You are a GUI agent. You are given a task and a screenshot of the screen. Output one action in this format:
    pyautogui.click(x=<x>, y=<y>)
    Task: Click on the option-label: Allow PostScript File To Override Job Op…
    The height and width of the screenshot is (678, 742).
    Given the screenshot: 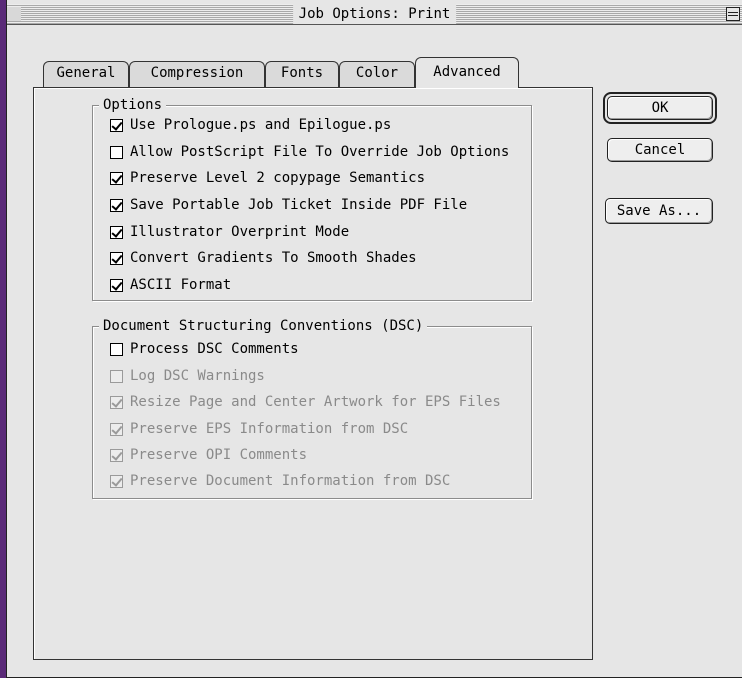 What is the action you would take?
    pyautogui.click(x=320, y=152)
    